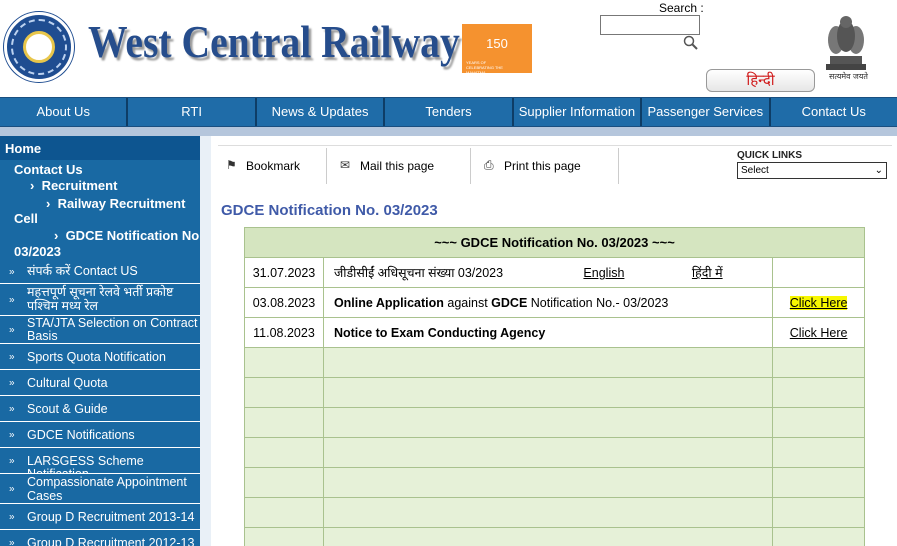 This screenshot has width=897, height=546. Describe the element at coordinates (37, 251) in the screenshot. I see `sidebar-tree-gdce-label-cont: 03/2023` at that location.